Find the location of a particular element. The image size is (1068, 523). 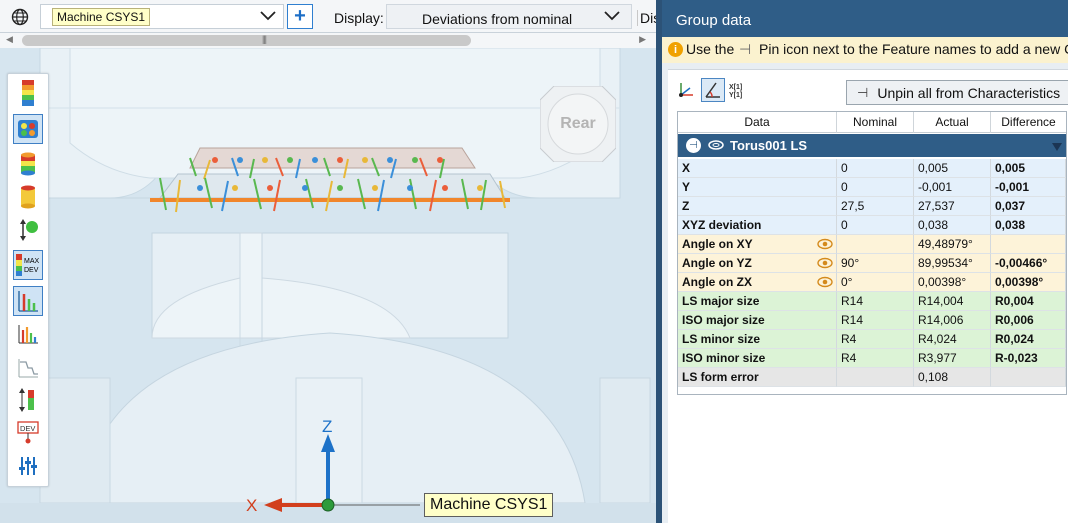

truncated-toolbar-label: Dis is located at coordinates (646, 18).